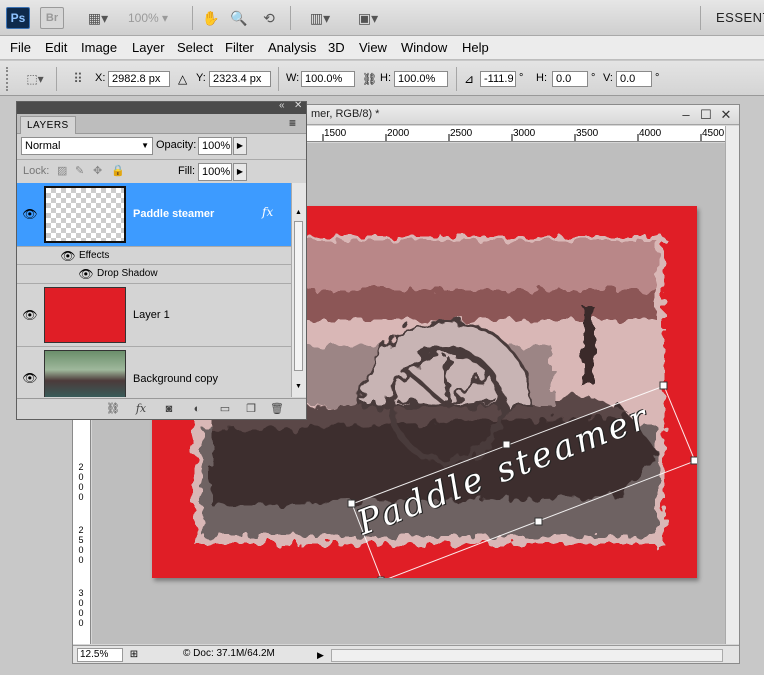 The height and width of the screenshot is (675, 764). Describe the element at coordinates (98, 18) in the screenshot. I see `view-extras-icon: ▦▾` at that location.